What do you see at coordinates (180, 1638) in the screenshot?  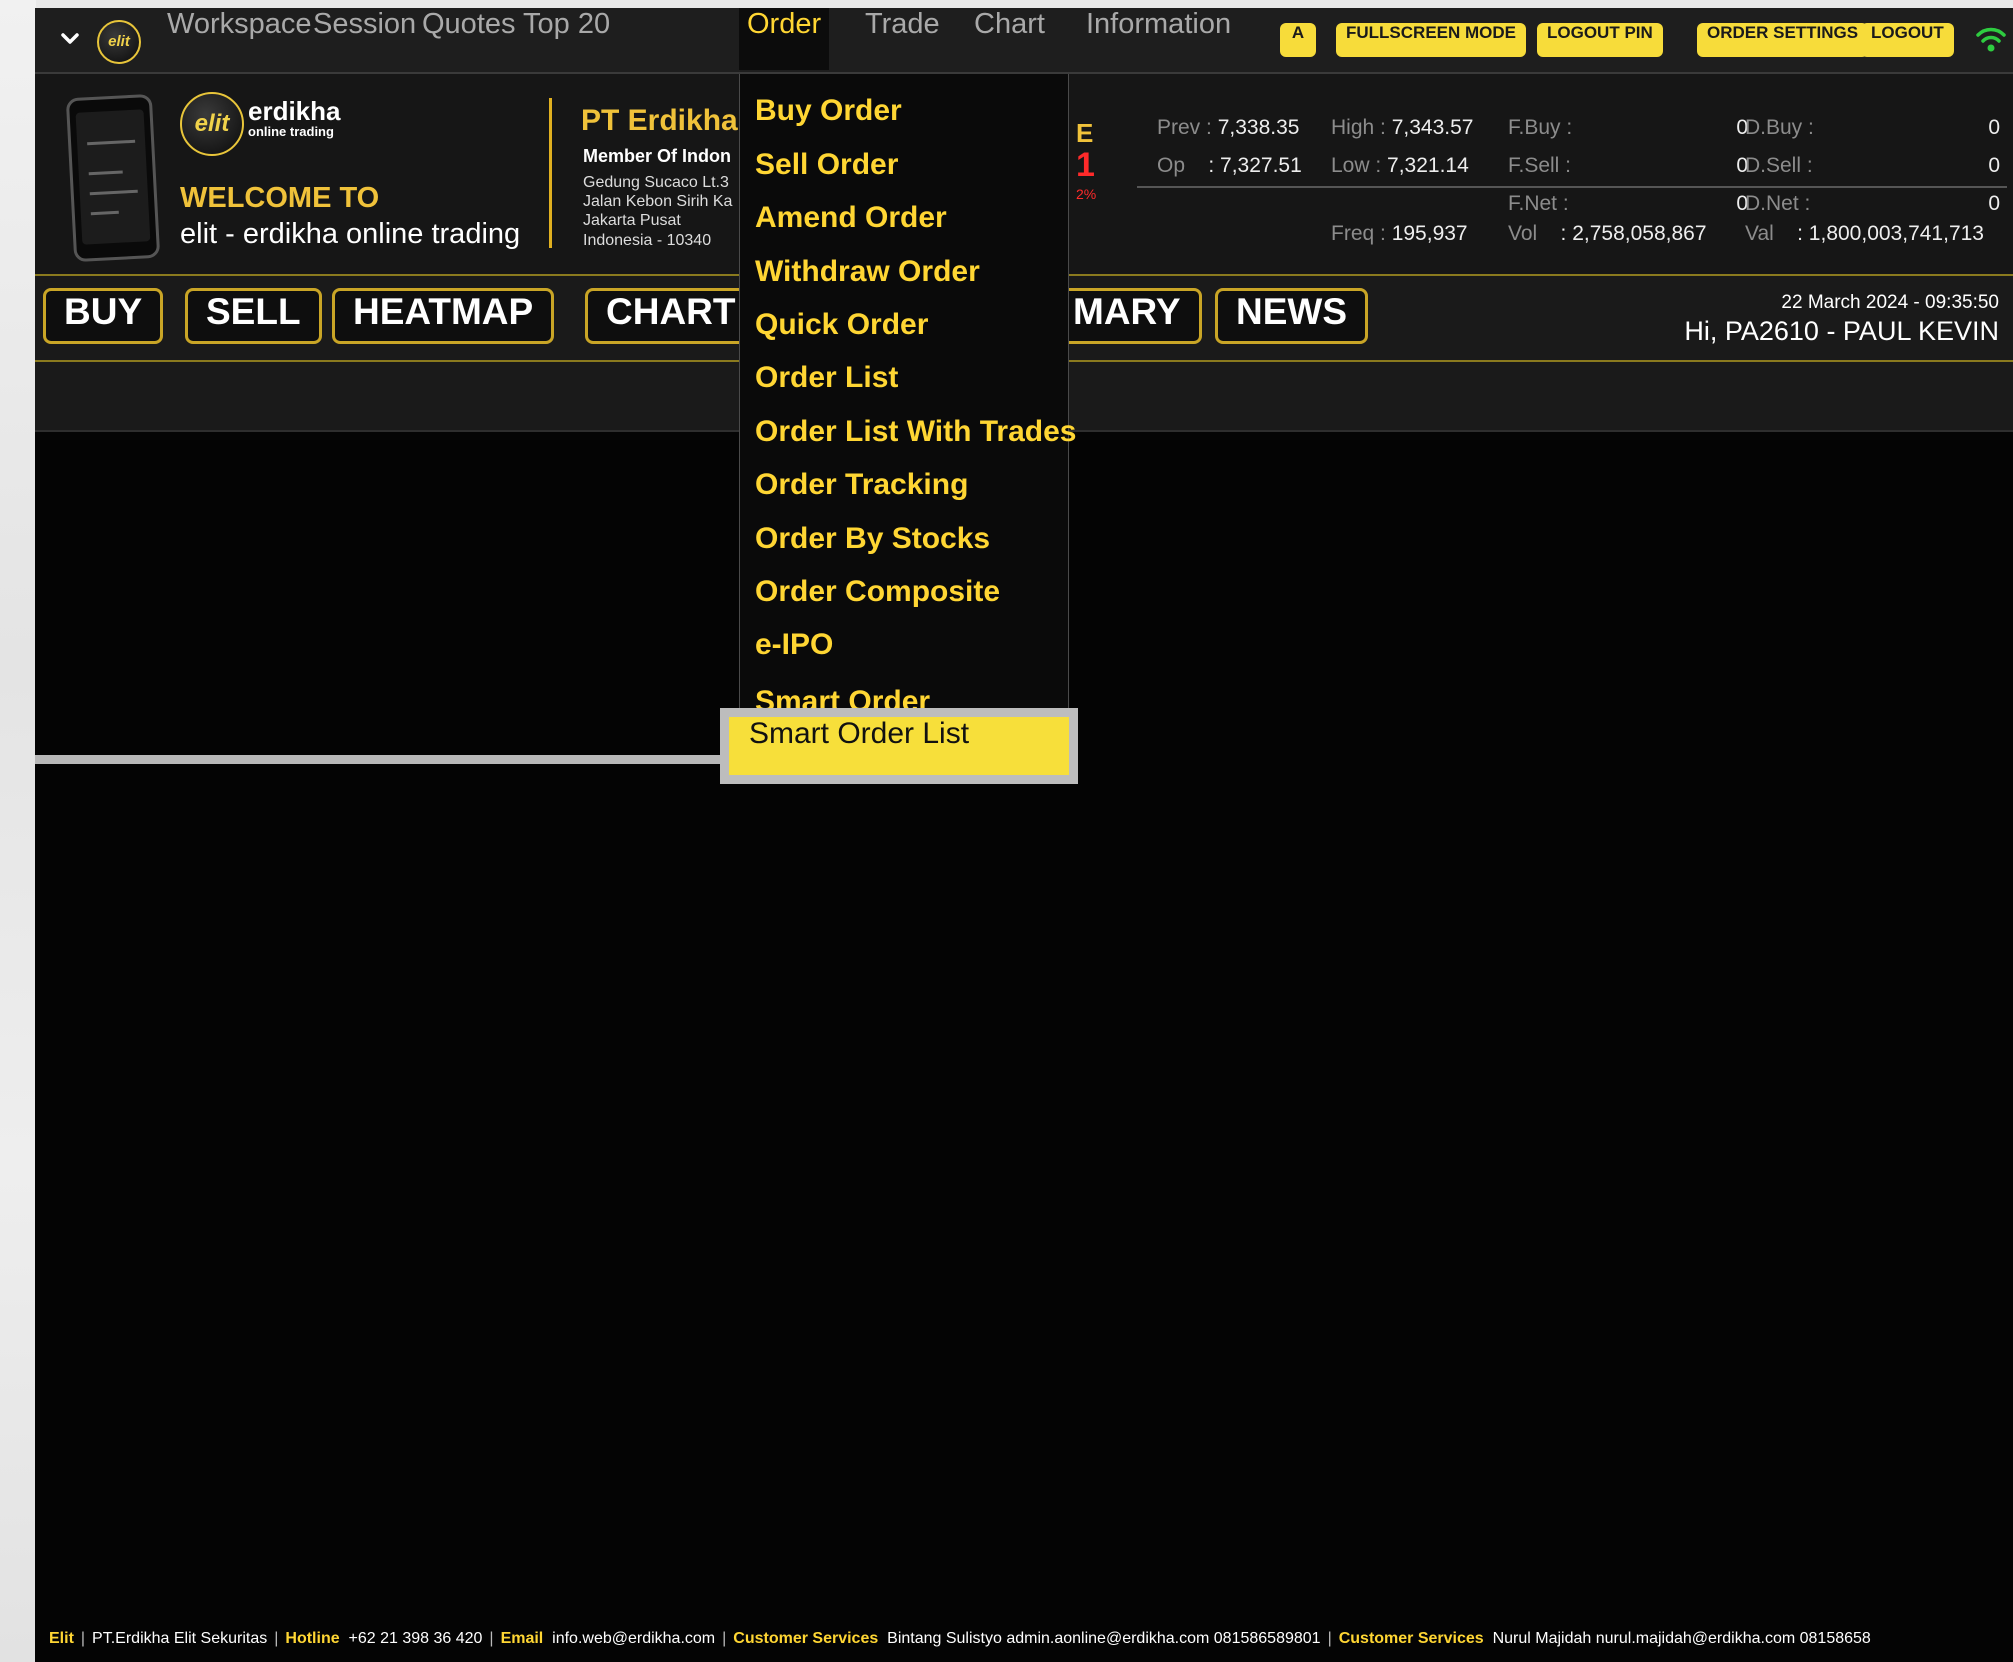 I see `footer-company: PT.Erdikha Elit Sekuritas` at bounding box center [180, 1638].